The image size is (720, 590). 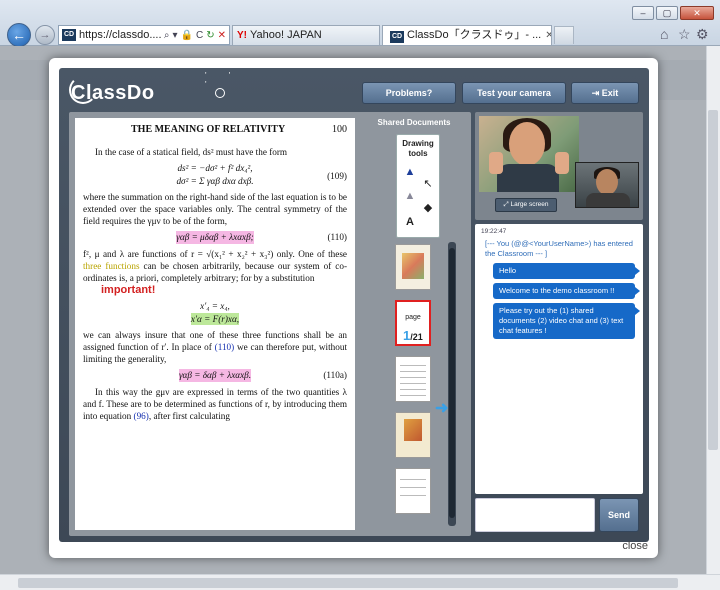 What do you see at coordinates (210, 35) in the screenshot?
I see `compat-icon: ↻` at bounding box center [210, 35].